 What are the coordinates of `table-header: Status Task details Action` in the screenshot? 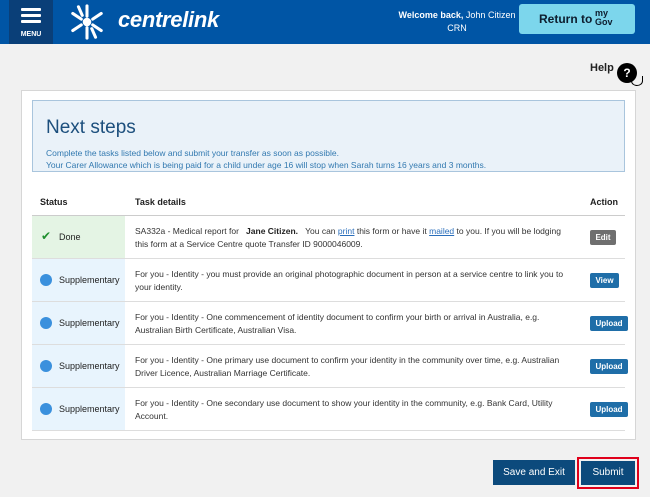 It's located at (328, 202).